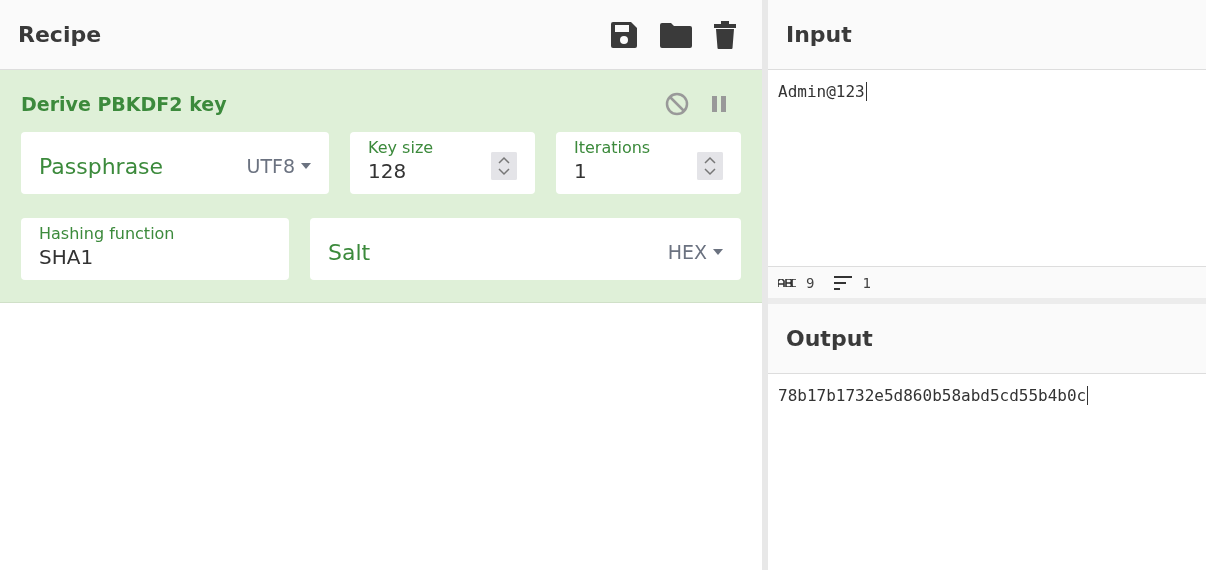 This screenshot has width=1206, height=570. Describe the element at coordinates (624, 34) in the screenshot. I see `save-icon` at that location.